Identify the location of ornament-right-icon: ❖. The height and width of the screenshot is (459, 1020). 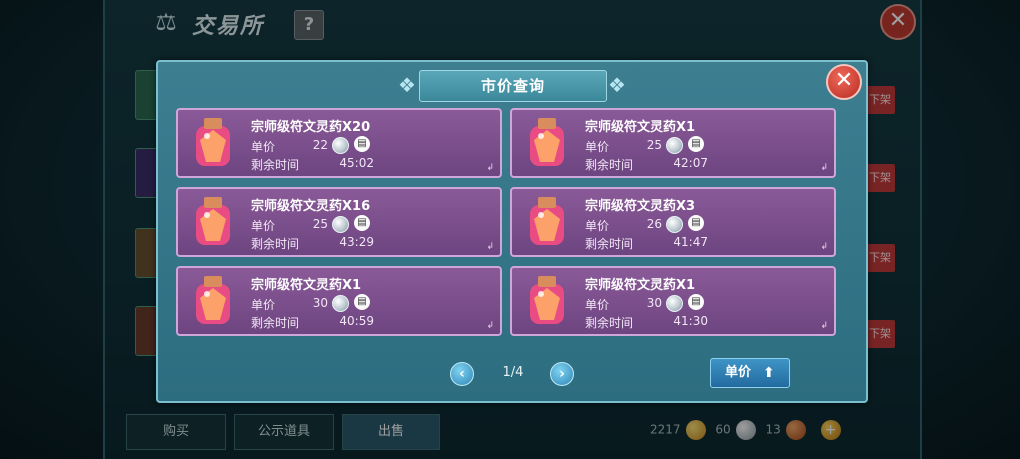
(617, 85).